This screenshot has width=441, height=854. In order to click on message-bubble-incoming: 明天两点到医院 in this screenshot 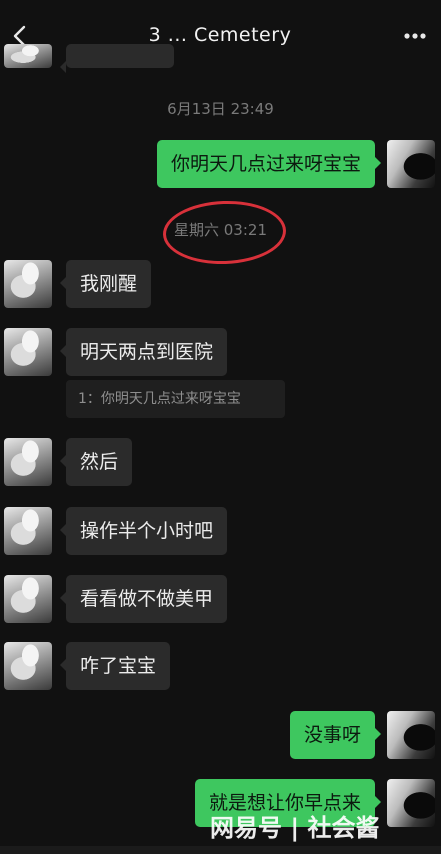, I will do `click(143, 352)`.